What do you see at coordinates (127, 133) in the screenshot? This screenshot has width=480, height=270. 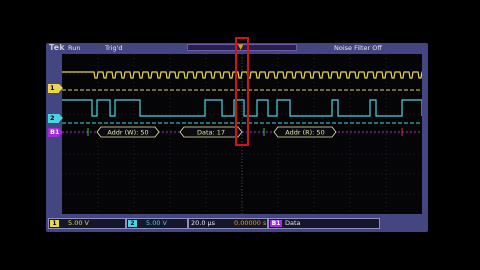 I see `bus-packet-label: Addr (W): 50` at bounding box center [127, 133].